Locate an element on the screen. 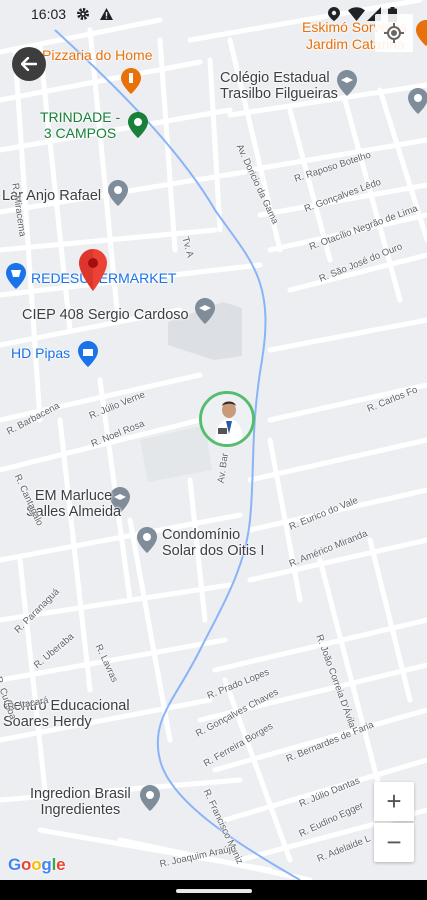  arrow-left-icon is located at coordinates (29, 64).